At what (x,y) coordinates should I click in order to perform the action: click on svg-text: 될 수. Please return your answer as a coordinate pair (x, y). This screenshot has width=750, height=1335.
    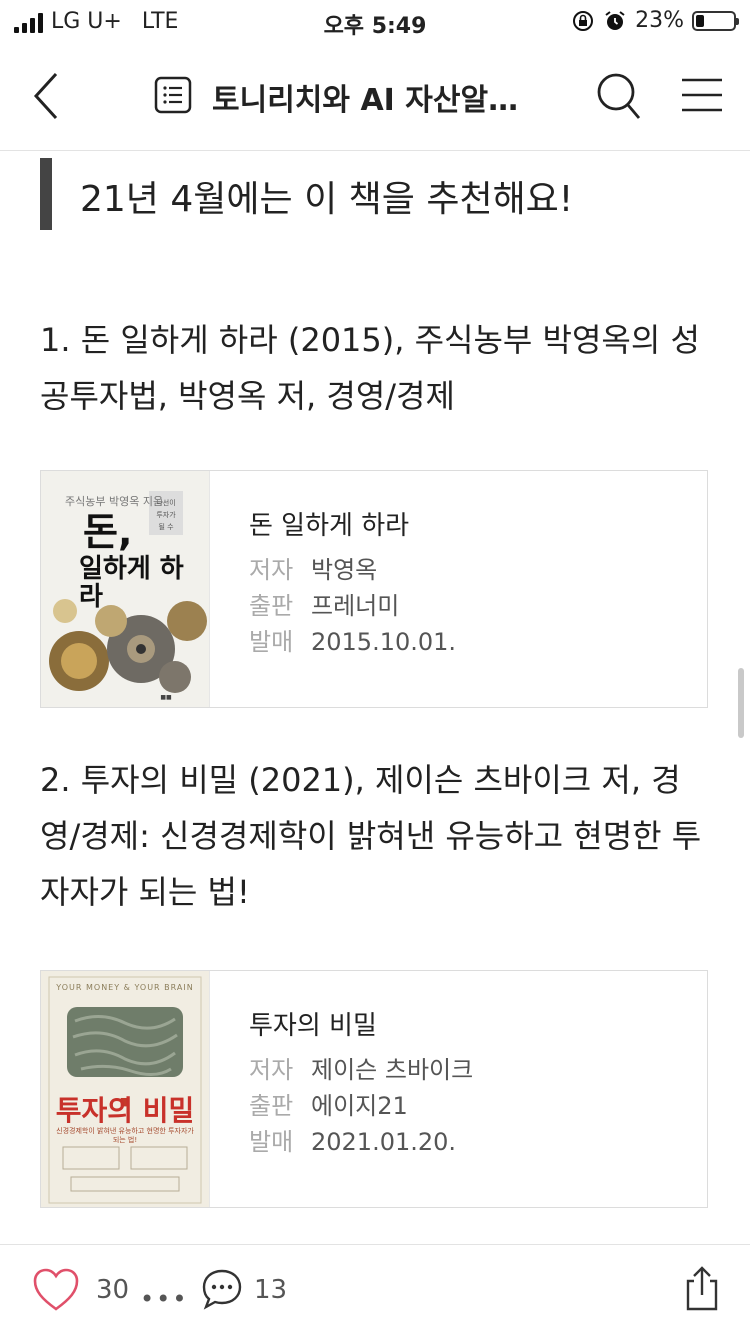
    Looking at the image, I should click on (166, 526).